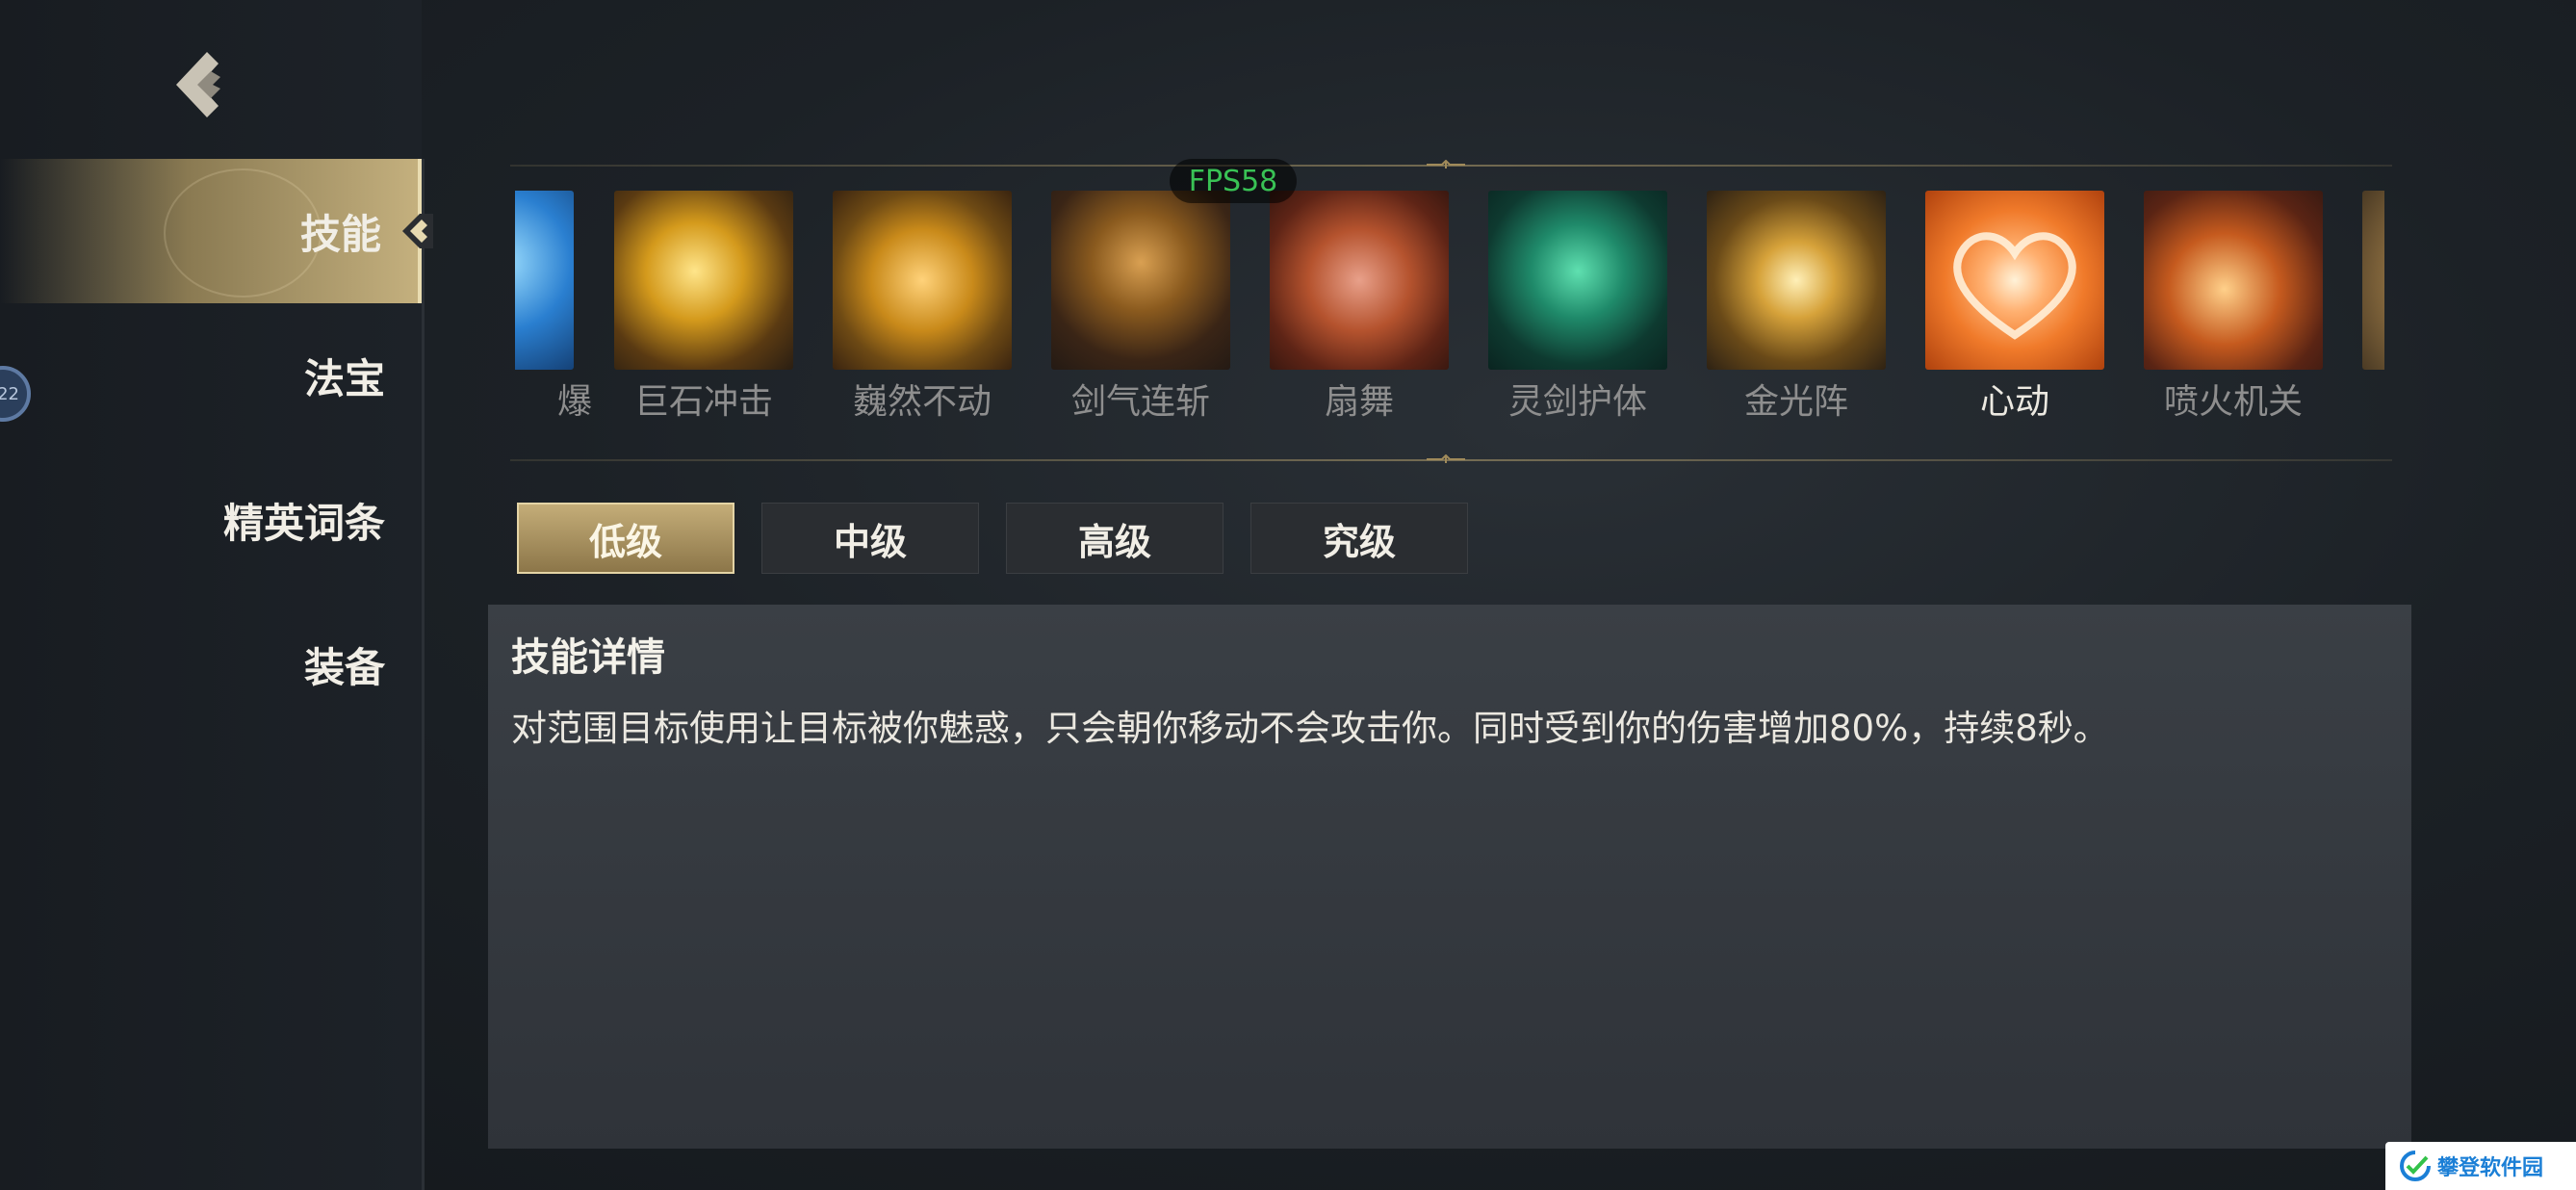  What do you see at coordinates (1796, 280) in the screenshot?
I see `golden-array-icon` at bounding box center [1796, 280].